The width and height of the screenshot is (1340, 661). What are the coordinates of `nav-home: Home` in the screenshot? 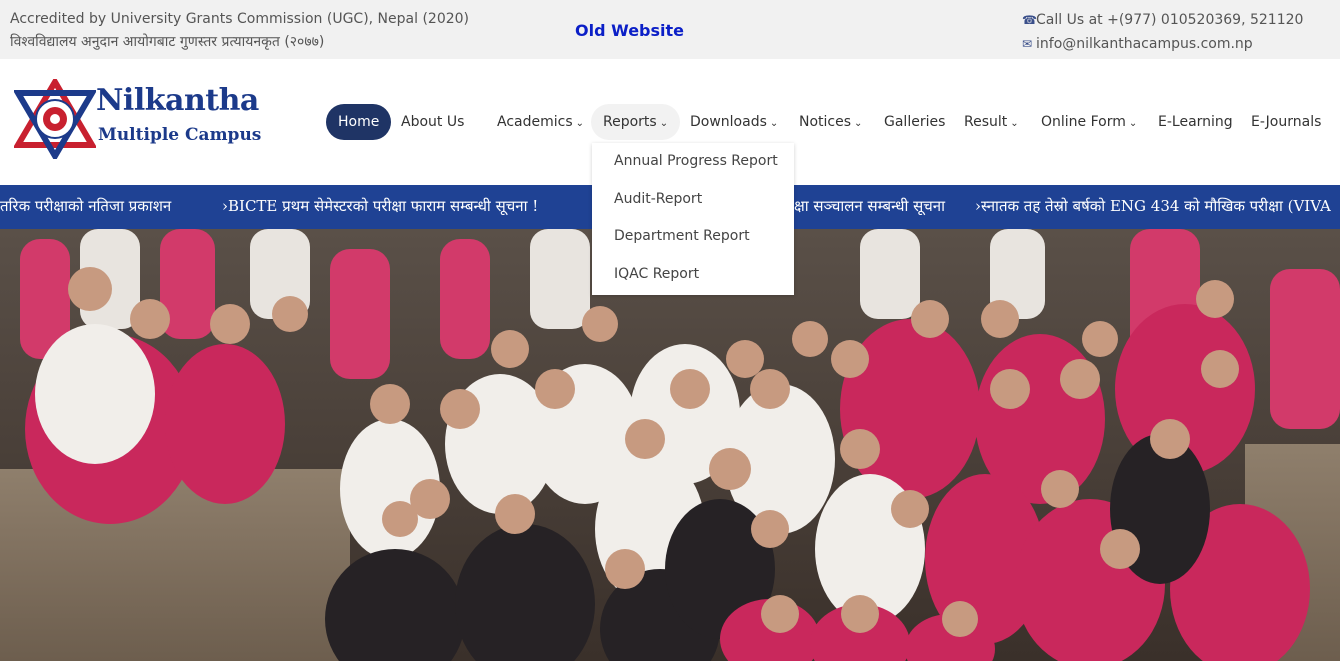 It's located at (359, 122).